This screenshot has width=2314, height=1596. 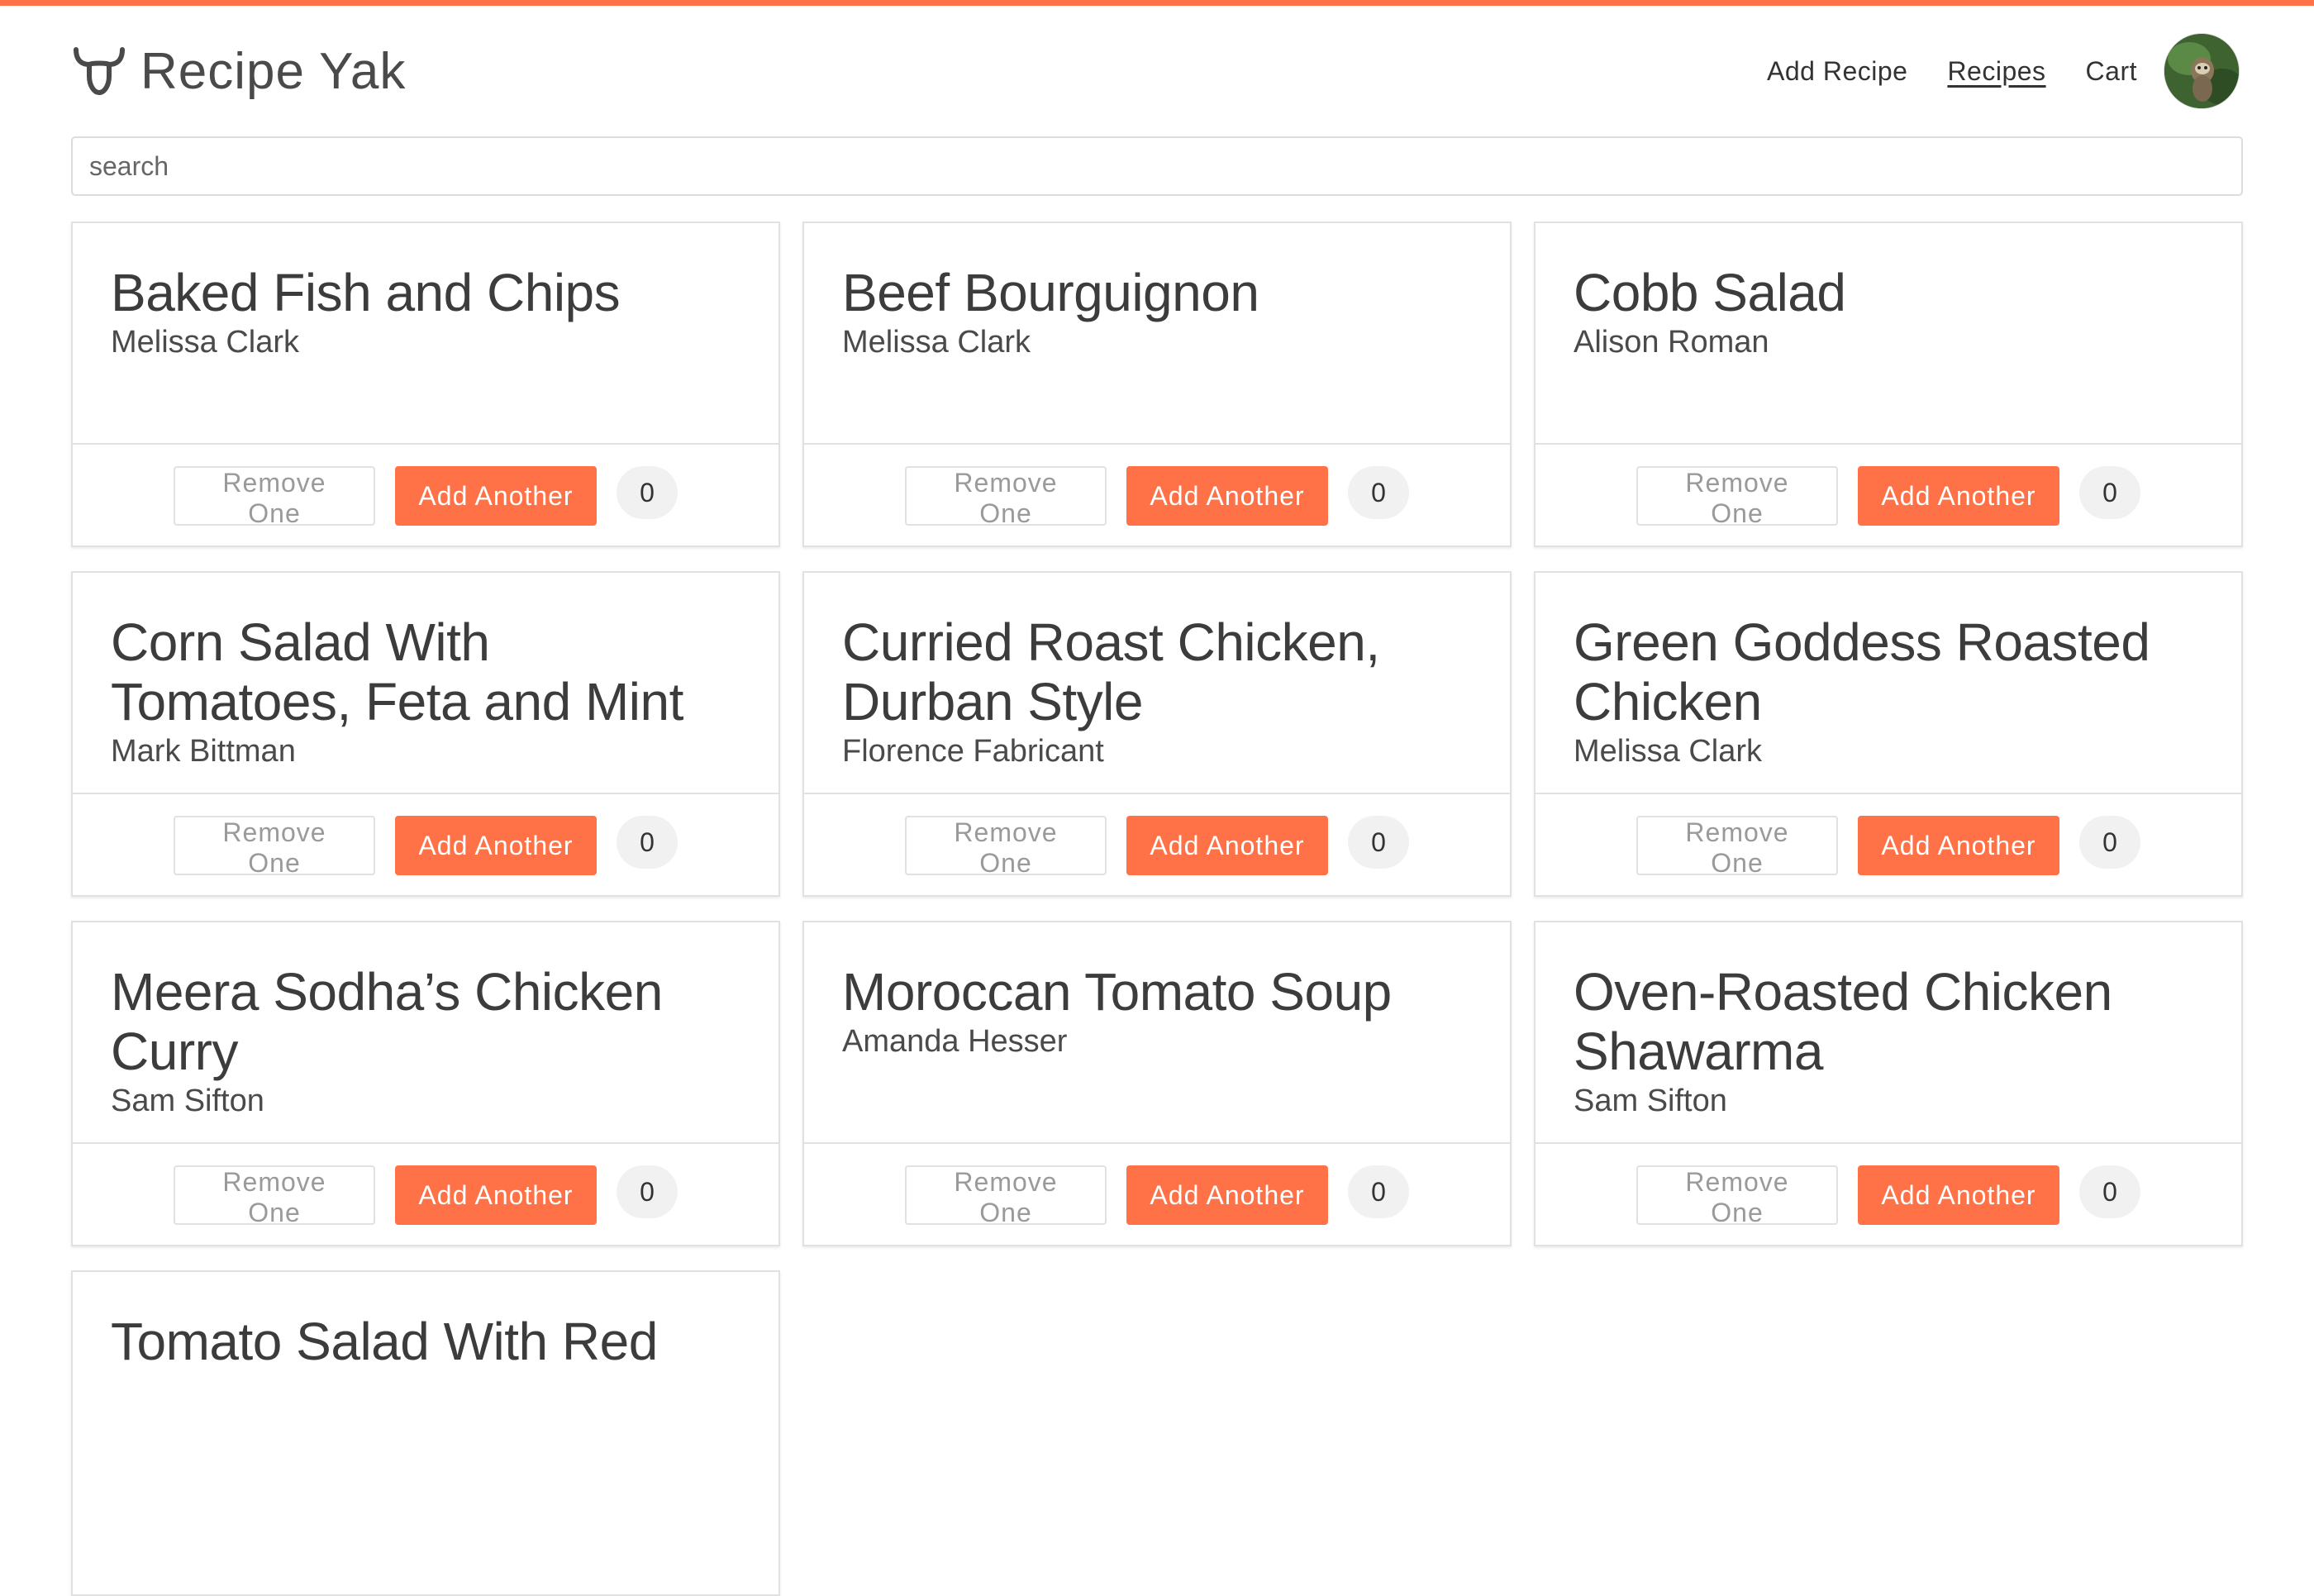 I want to click on avatar-image, so click(x=2201, y=71).